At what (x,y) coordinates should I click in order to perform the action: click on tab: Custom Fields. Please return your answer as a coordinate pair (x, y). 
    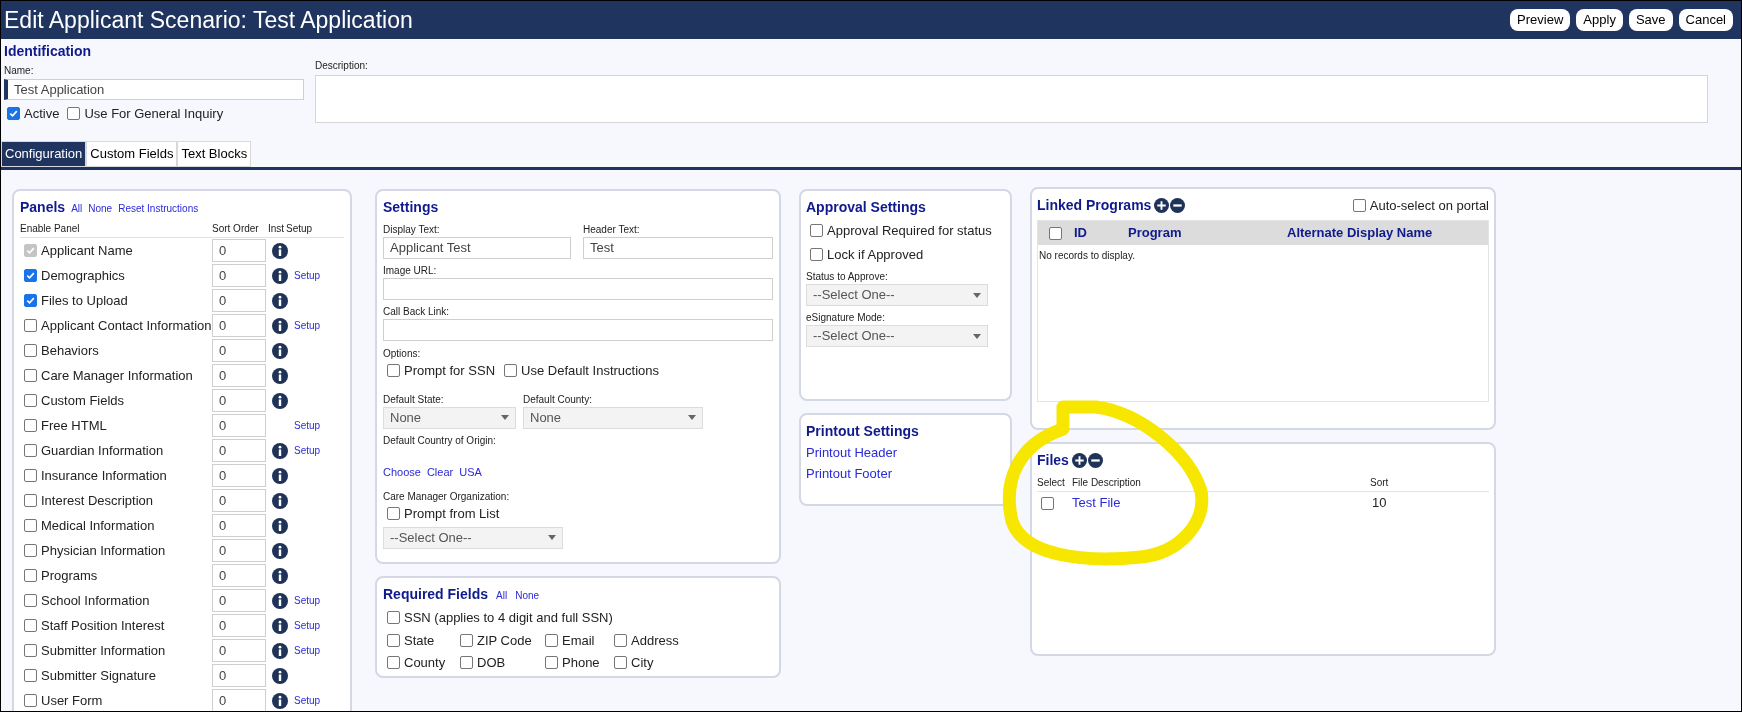
    Looking at the image, I should click on (132, 154).